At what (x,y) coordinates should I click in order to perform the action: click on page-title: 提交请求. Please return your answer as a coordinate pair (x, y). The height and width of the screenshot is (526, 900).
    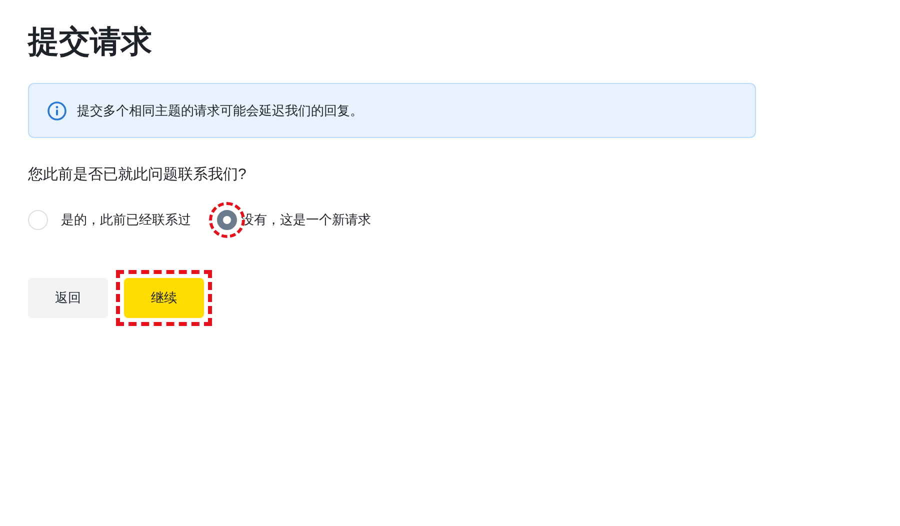
    Looking at the image, I should click on (90, 42).